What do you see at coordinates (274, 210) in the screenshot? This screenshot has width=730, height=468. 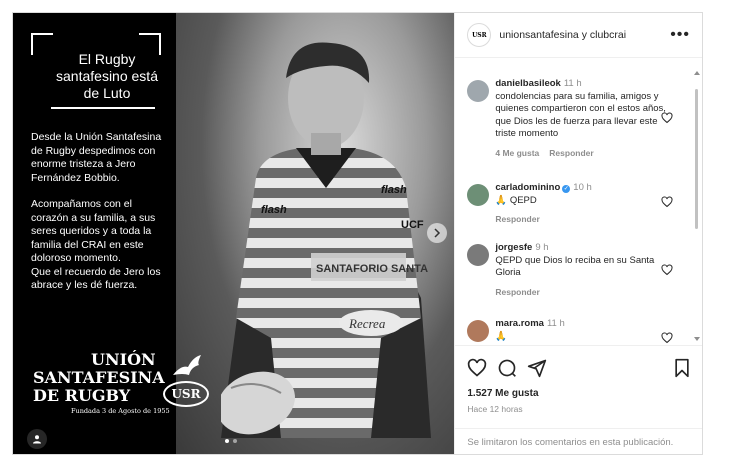 I see `jersey-brand-left: flash` at bounding box center [274, 210].